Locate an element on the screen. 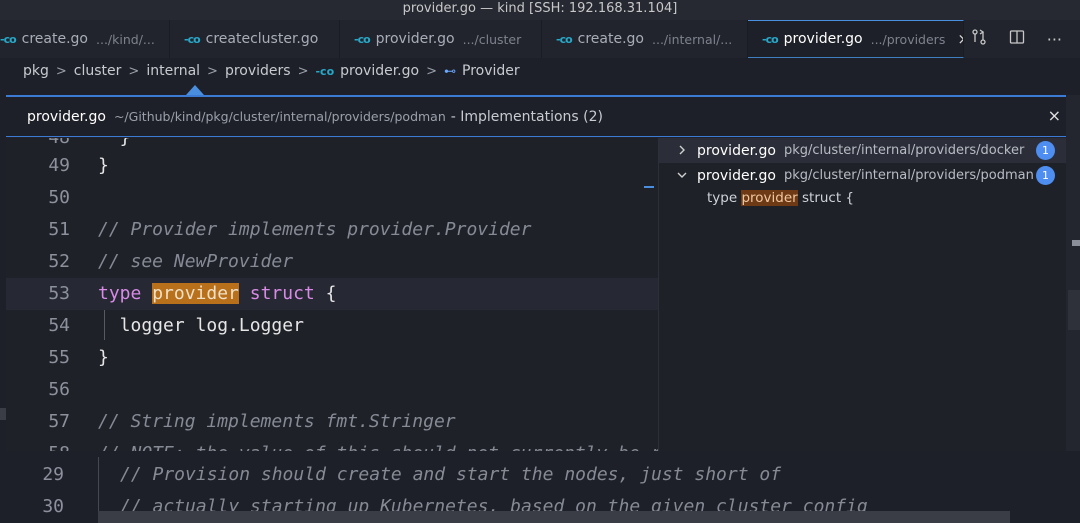  result-file-dir: pkg/cluster/internal/providers/docker is located at coordinates (904, 150).